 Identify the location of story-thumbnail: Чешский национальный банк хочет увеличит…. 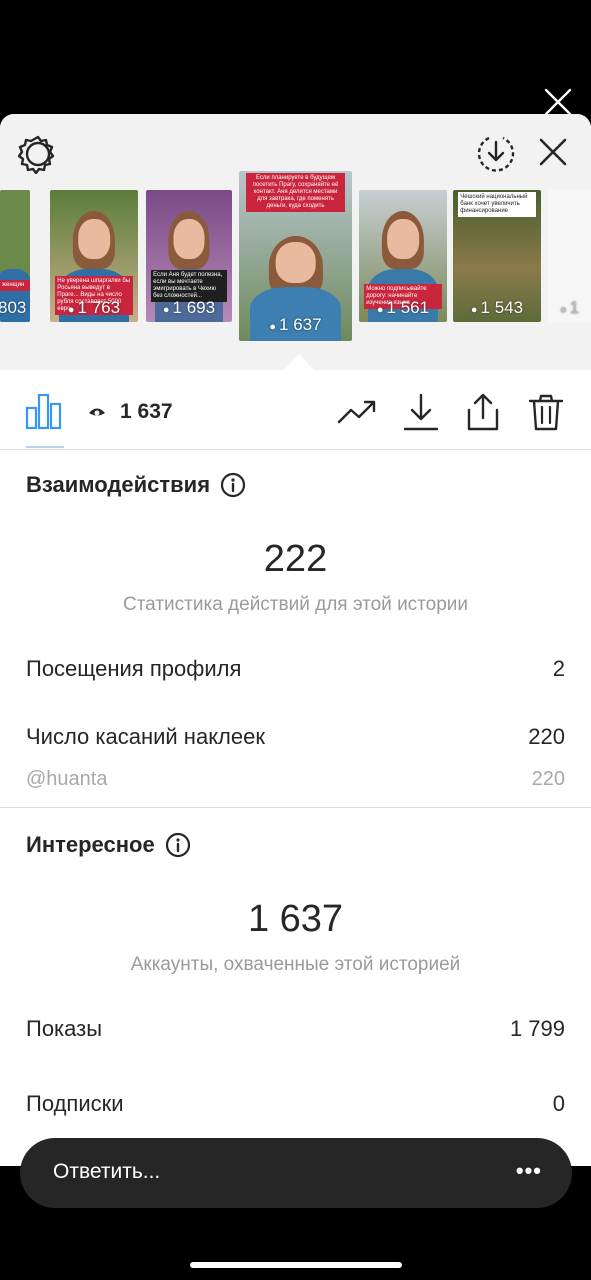
(497, 256).